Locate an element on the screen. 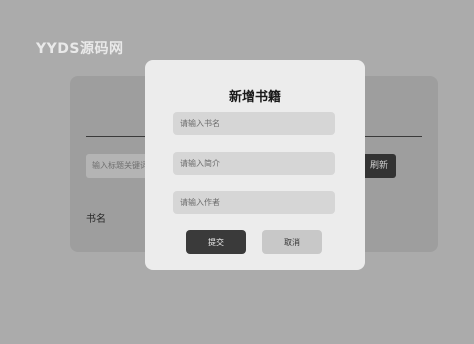 The image size is (474, 344). cancel-button: 取消 is located at coordinates (292, 242).